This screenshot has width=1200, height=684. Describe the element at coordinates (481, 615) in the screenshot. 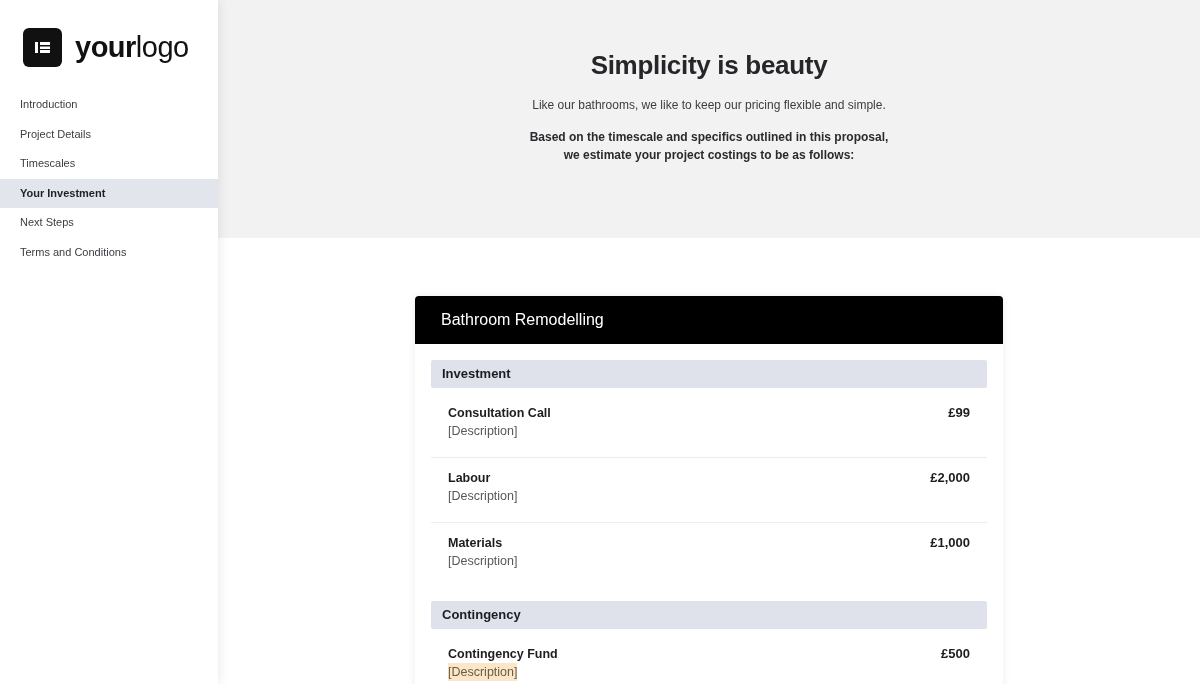

I see `section-title: Contingency` at that location.